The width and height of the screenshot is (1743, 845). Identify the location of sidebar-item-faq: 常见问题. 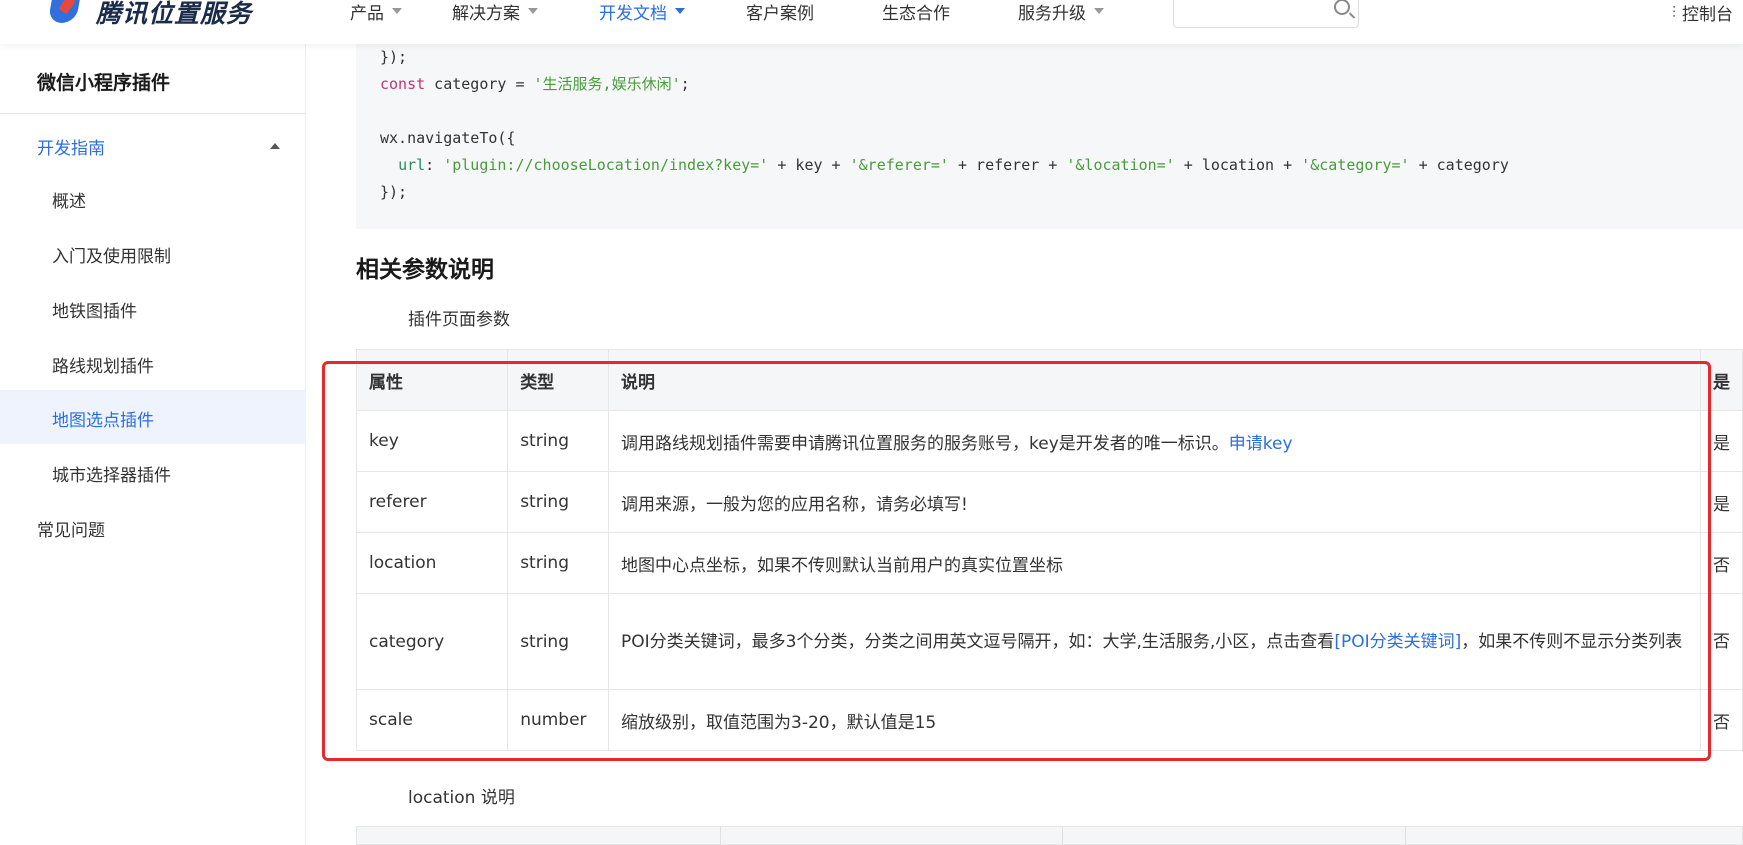
(71, 528).